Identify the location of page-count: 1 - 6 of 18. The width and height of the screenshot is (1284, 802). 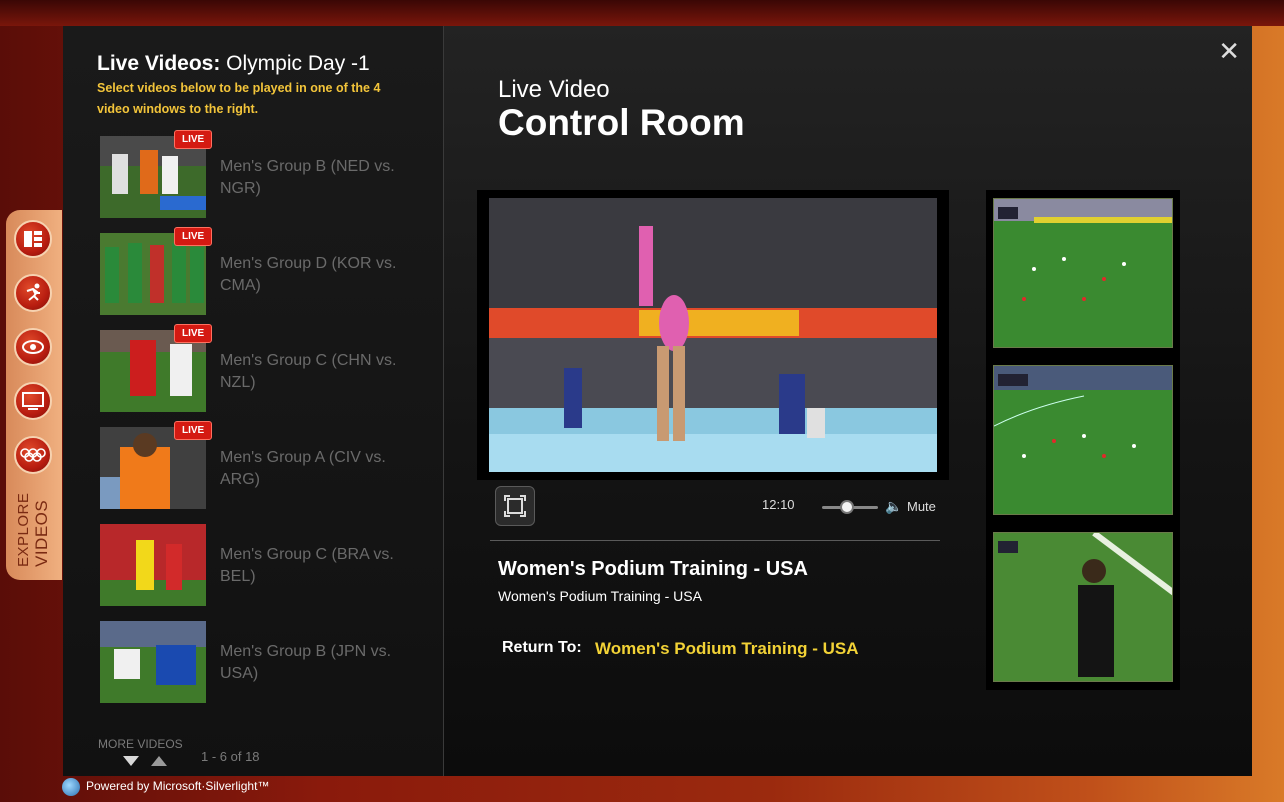
(230, 756).